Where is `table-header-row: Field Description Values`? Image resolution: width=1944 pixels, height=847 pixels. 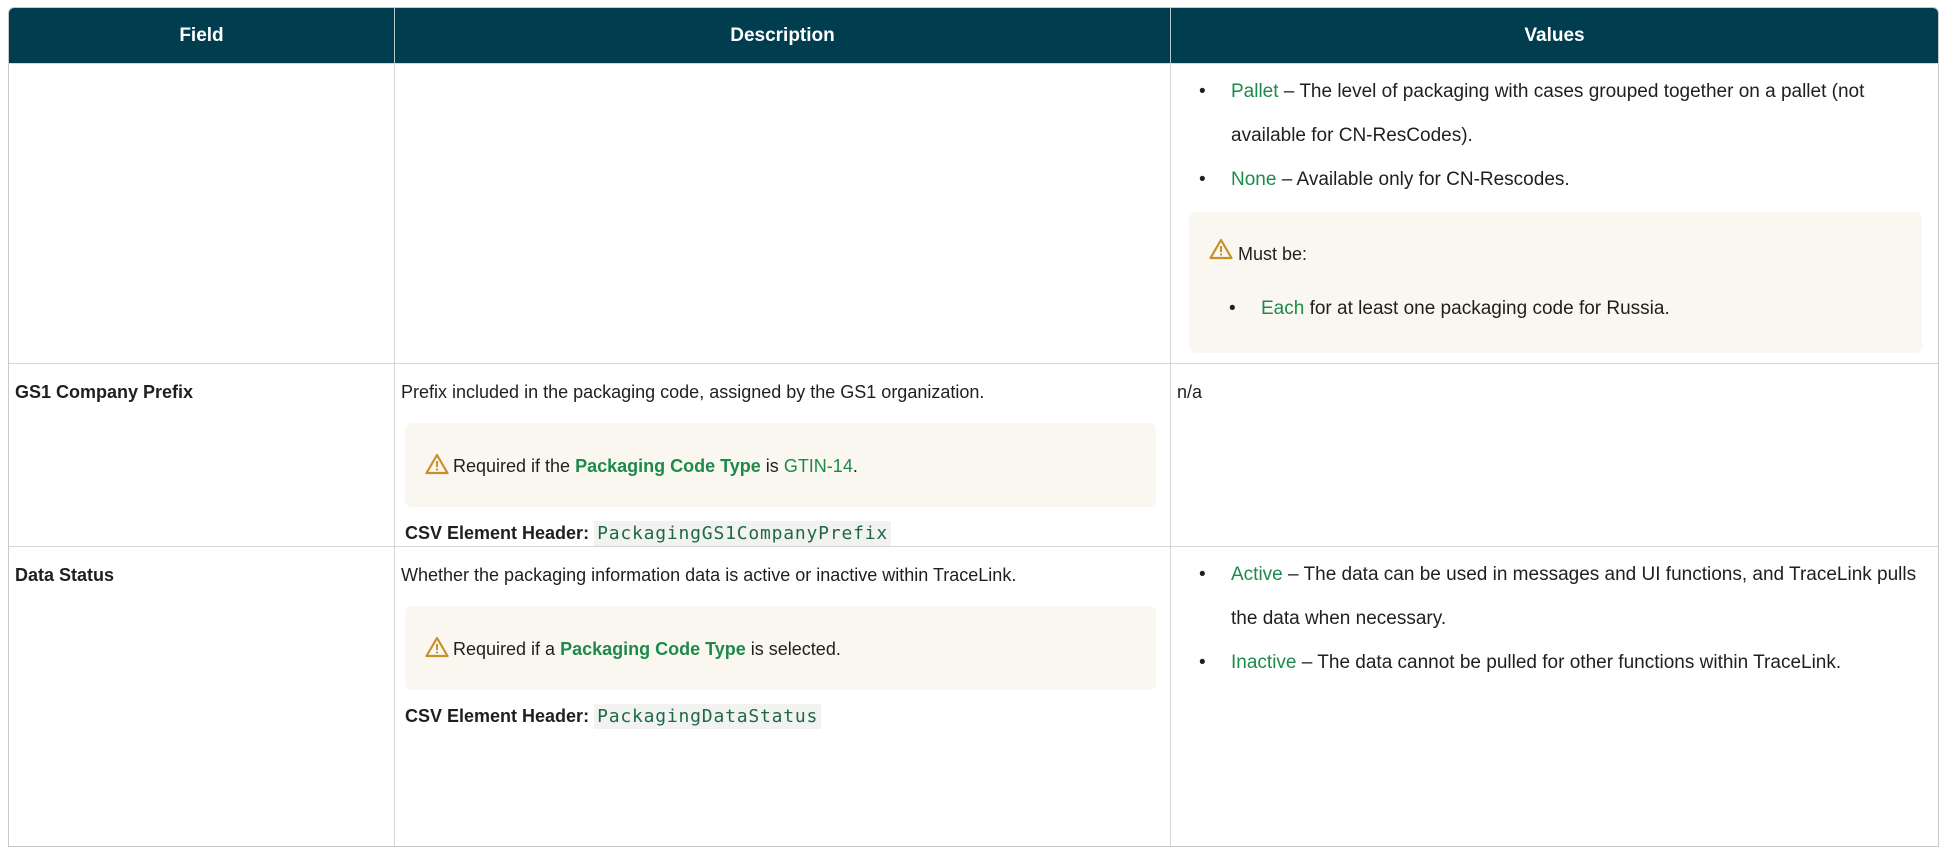
table-header-row: Field Description Values is located at coordinates (973, 36).